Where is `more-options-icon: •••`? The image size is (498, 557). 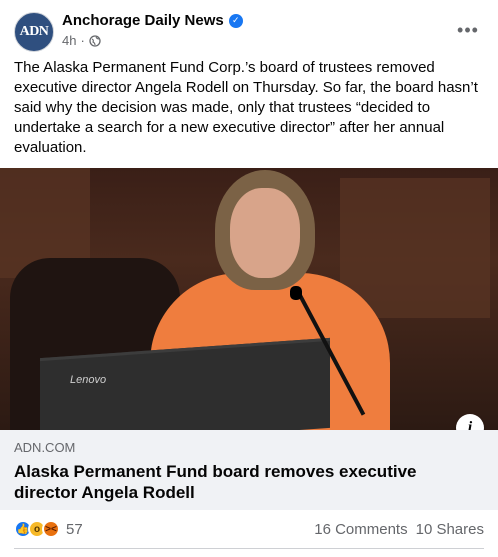 more-options-icon: ••• is located at coordinates (468, 30).